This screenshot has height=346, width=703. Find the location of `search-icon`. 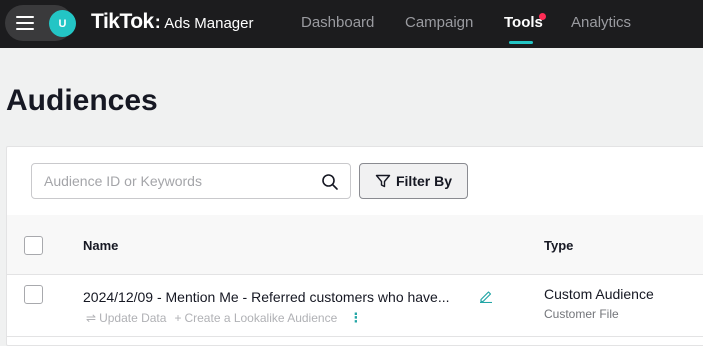

search-icon is located at coordinates (330, 182).